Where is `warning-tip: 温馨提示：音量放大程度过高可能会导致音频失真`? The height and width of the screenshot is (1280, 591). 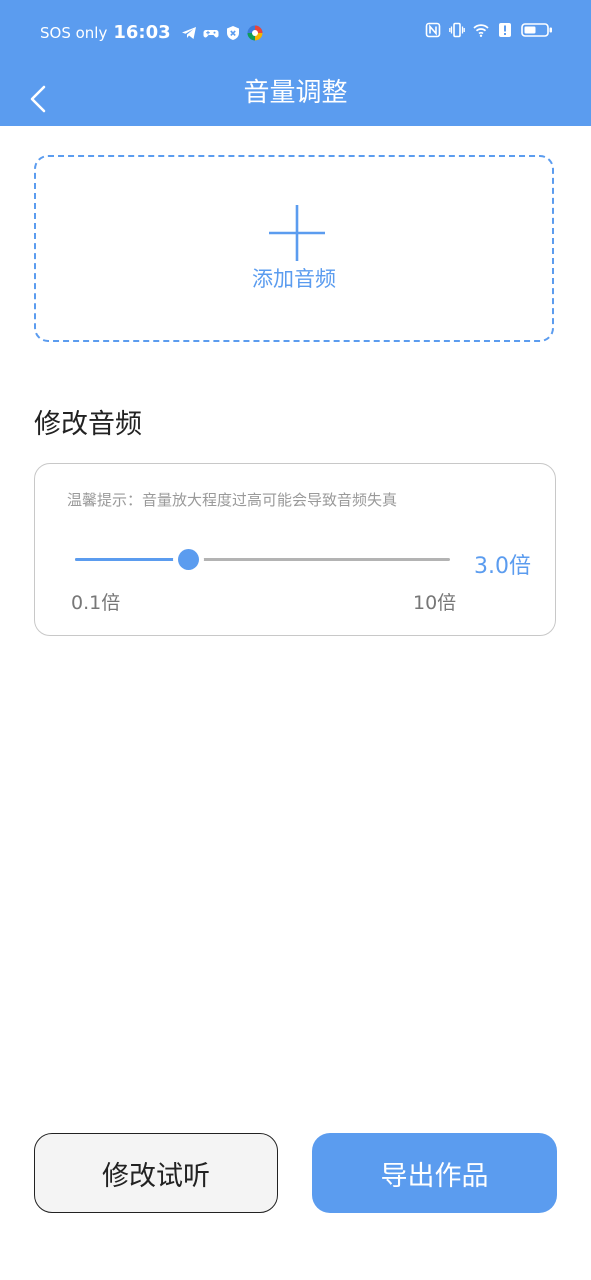 warning-tip: 温馨提示：音量放大程度过高可能会导致音频失真 is located at coordinates (232, 500).